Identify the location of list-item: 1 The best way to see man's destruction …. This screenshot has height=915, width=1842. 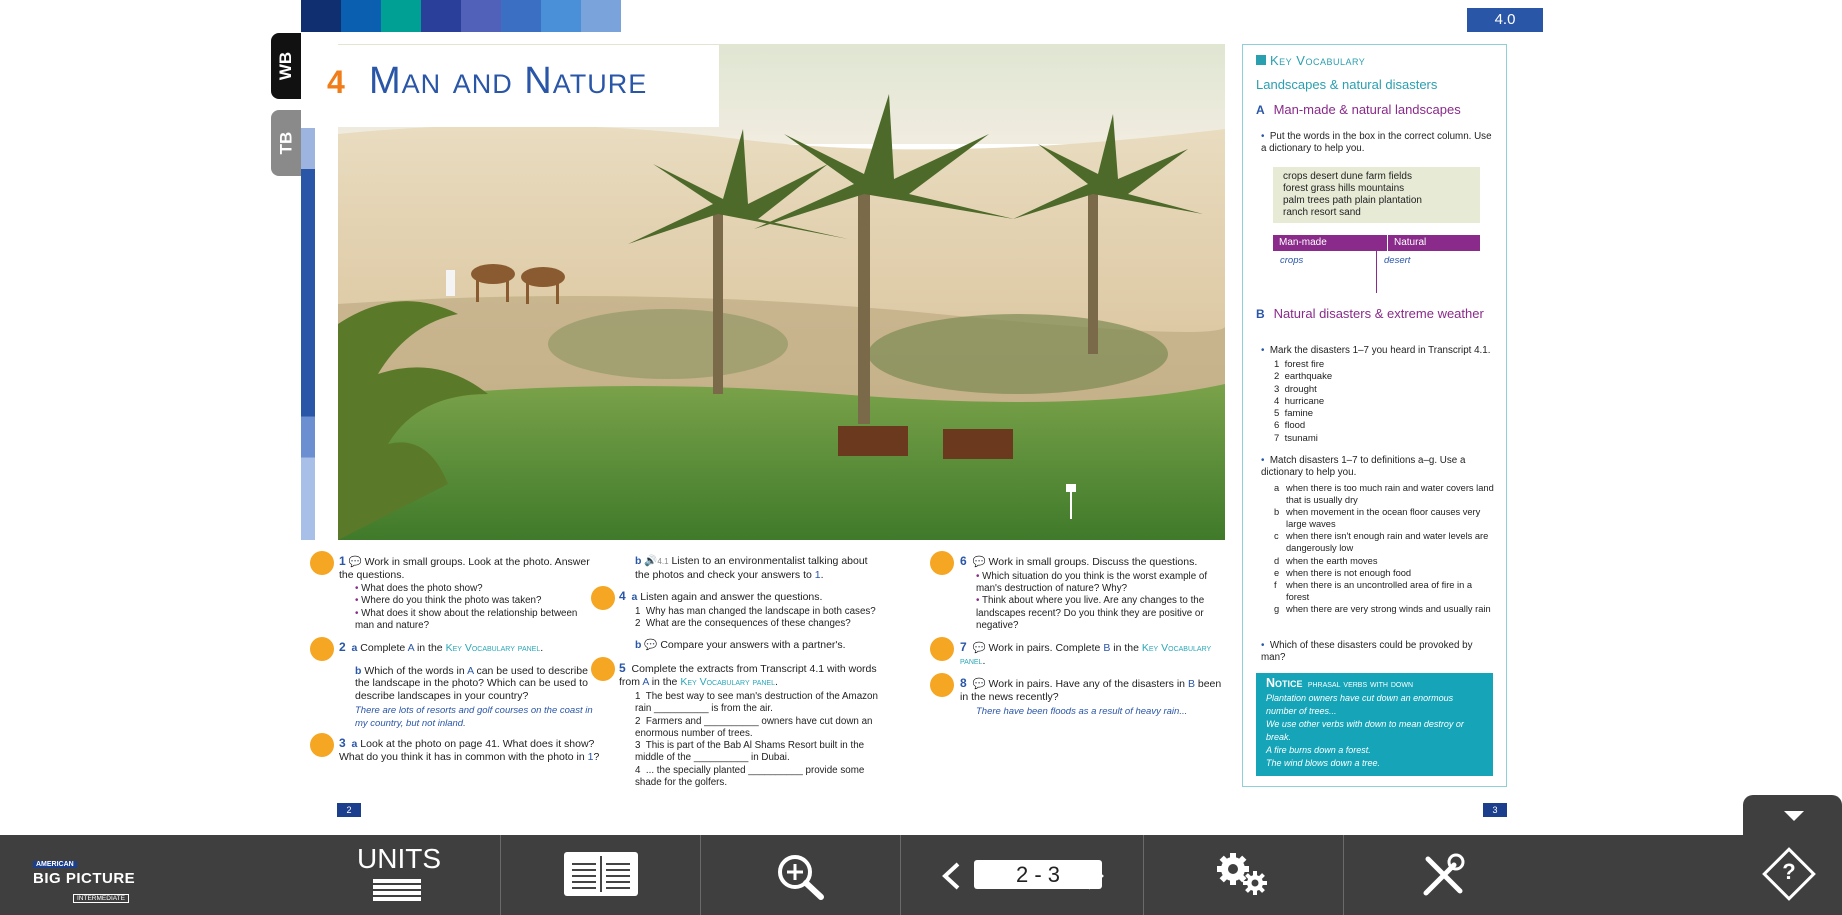
(756, 703).